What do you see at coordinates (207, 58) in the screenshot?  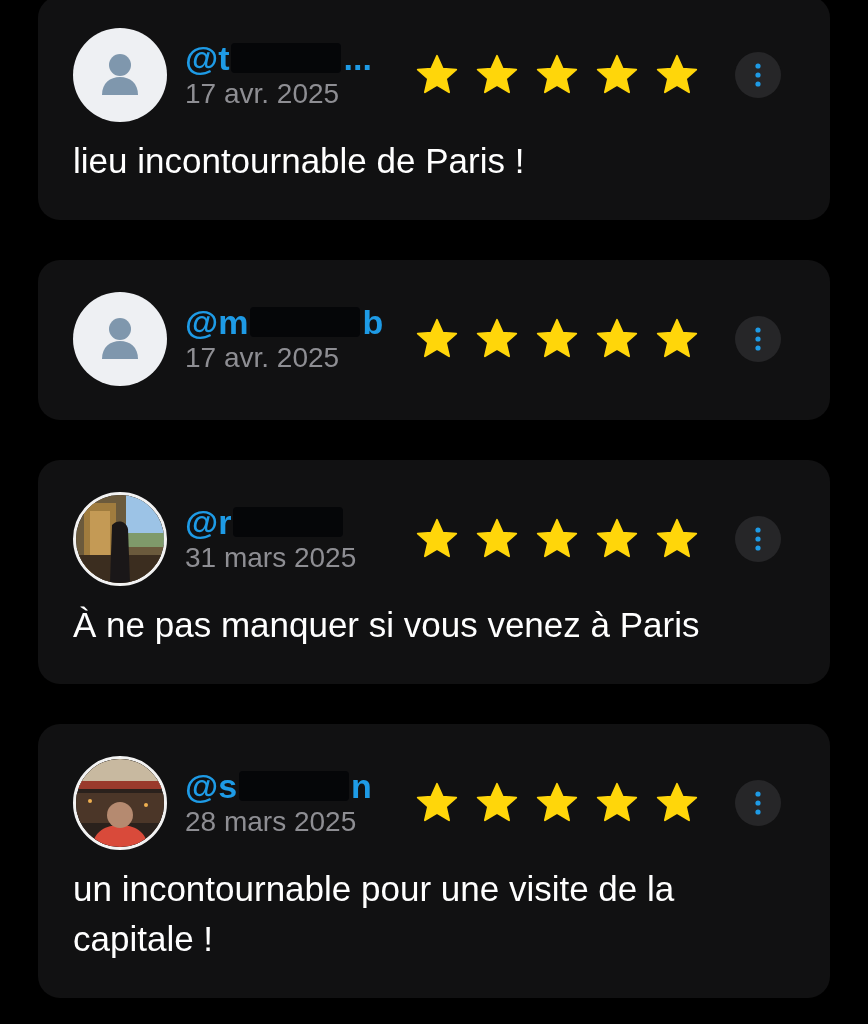 I see `username-link: @t` at bounding box center [207, 58].